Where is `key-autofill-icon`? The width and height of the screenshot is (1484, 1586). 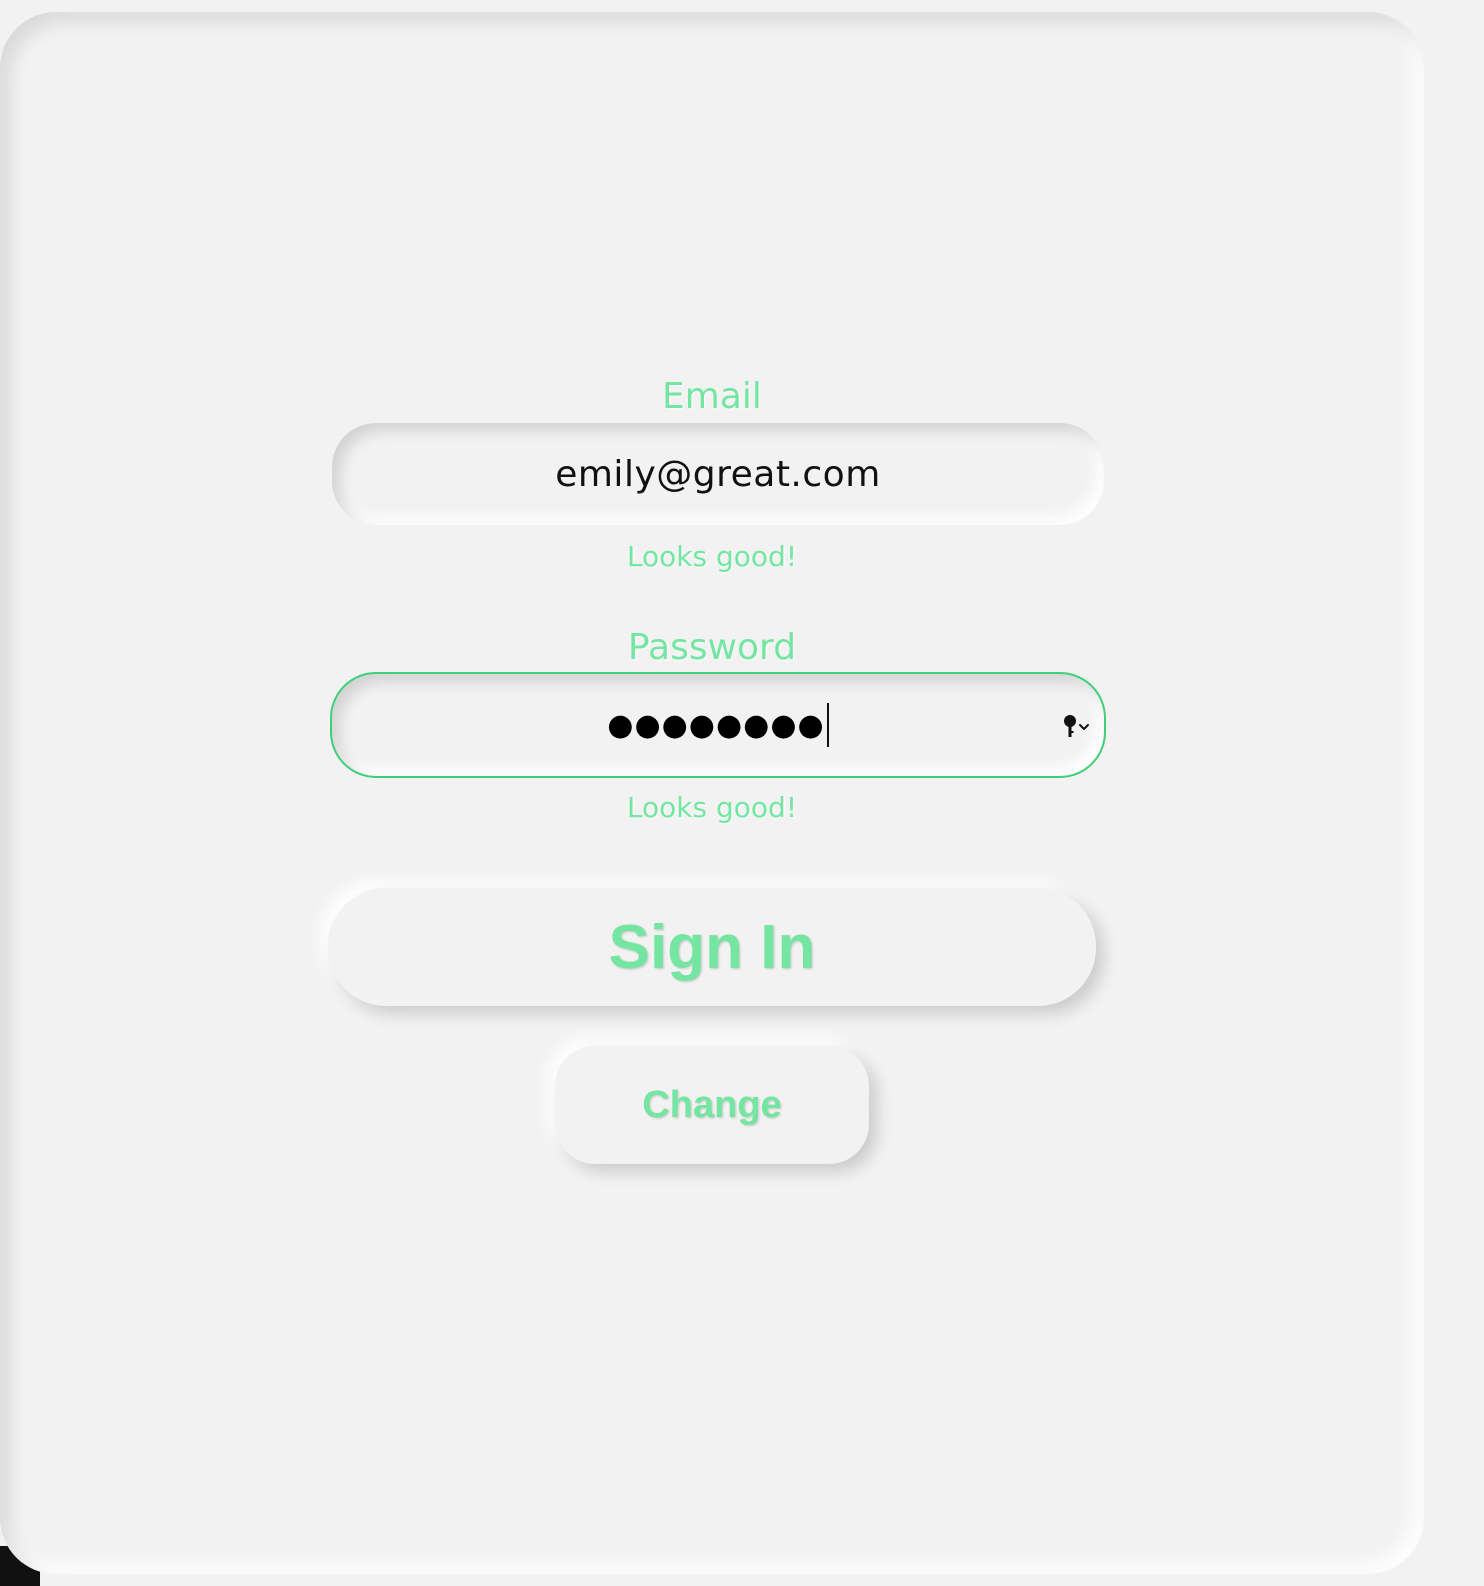 key-autofill-icon is located at coordinates (1077, 727).